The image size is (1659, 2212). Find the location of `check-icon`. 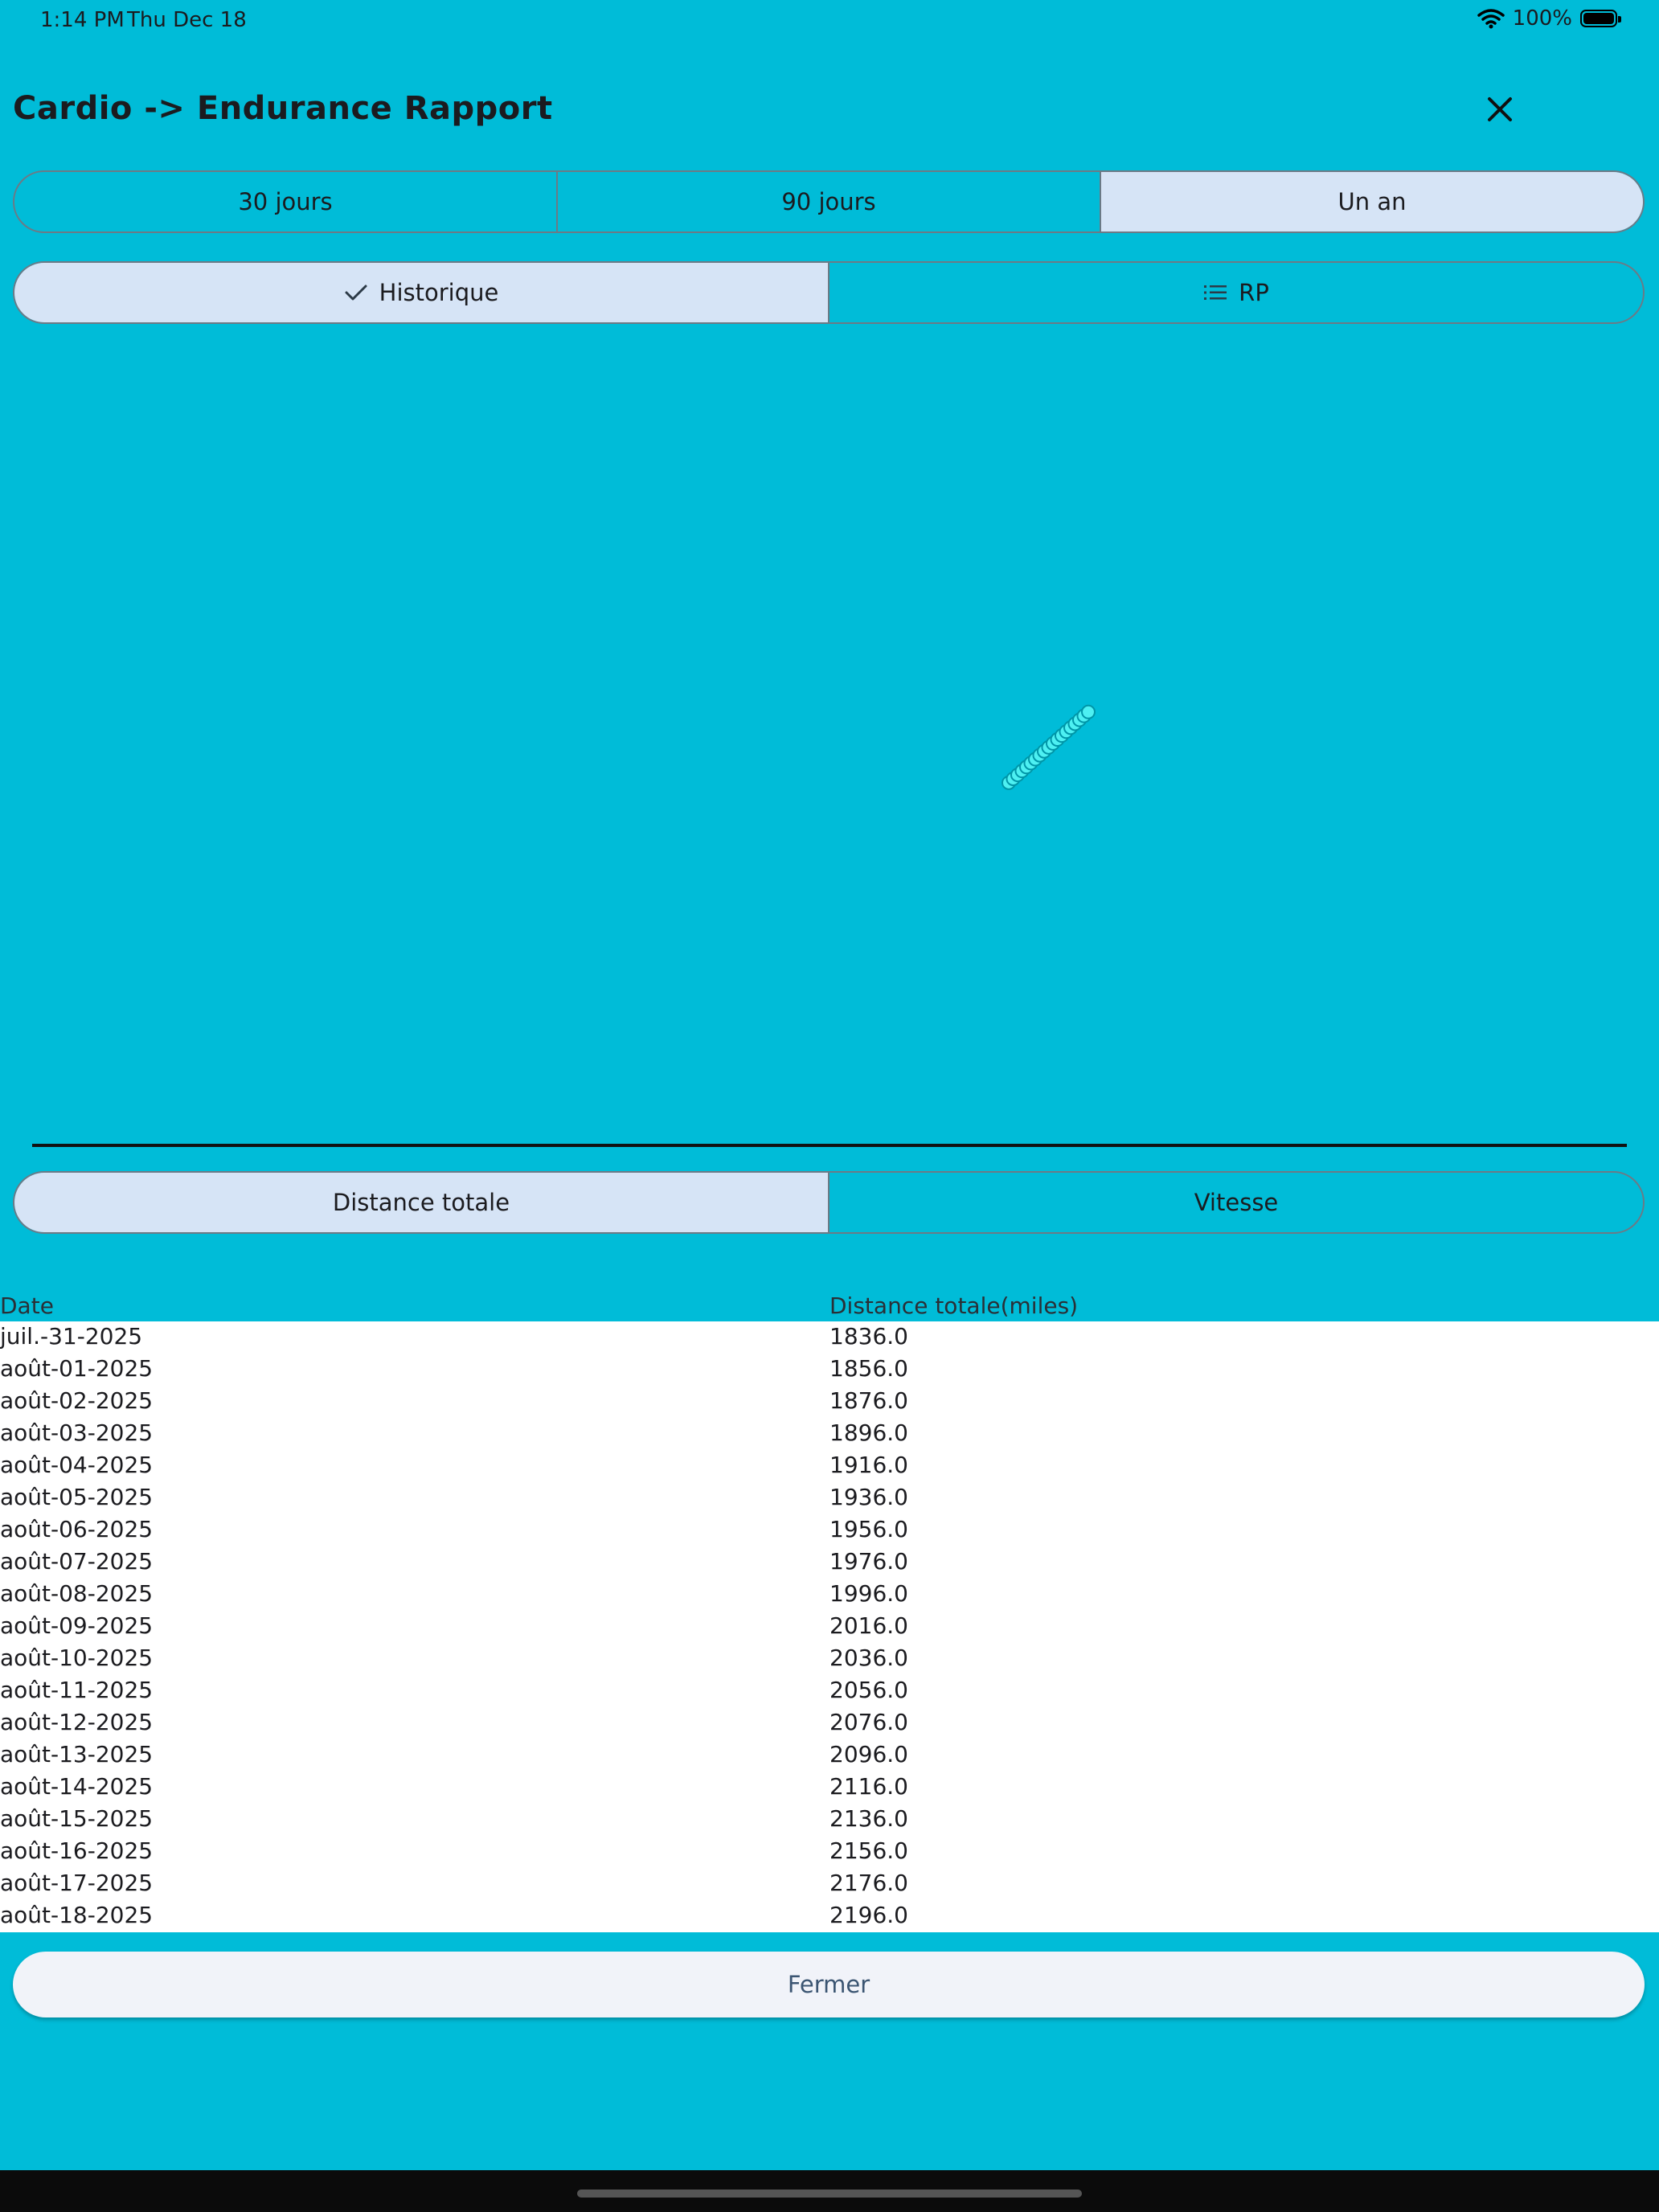

check-icon is located at coordinates (356, 293).